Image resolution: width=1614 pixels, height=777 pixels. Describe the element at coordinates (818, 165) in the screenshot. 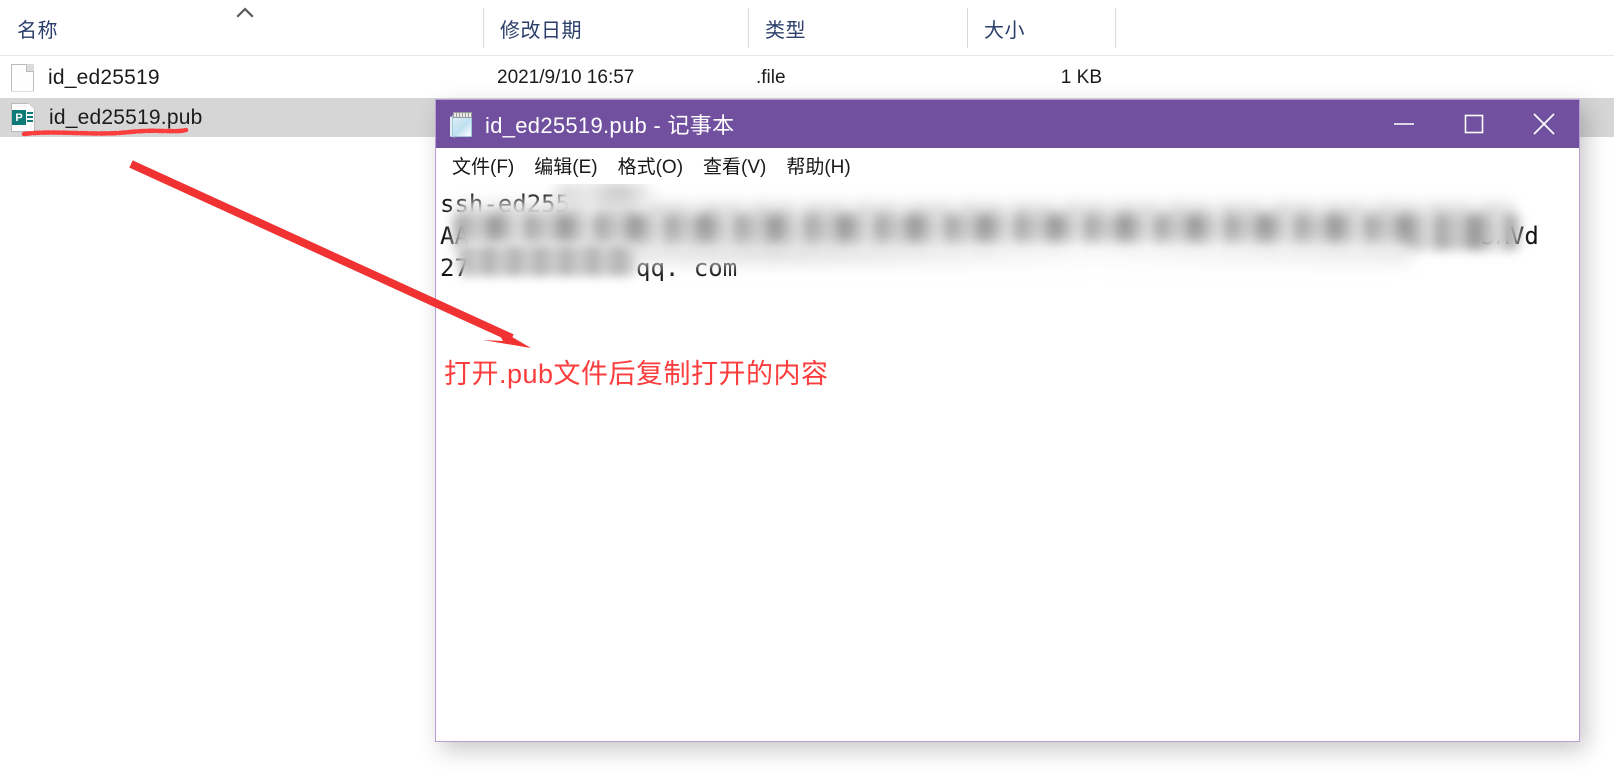

I see `menu-help: 帮助(H)` at that location.